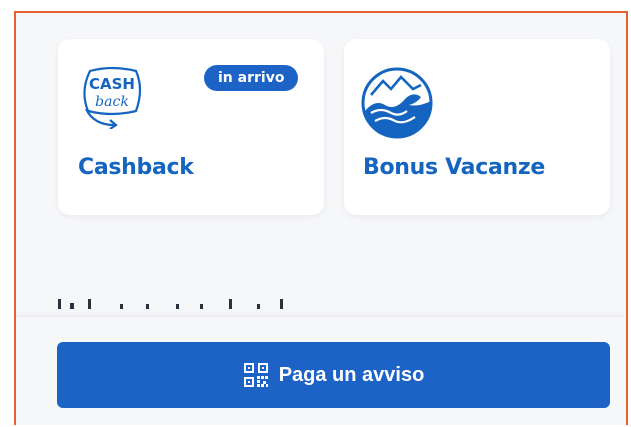  Describe the element at coordinates (136, 167) in the screenshot. I see `cashback-label: Cashback` at that location.